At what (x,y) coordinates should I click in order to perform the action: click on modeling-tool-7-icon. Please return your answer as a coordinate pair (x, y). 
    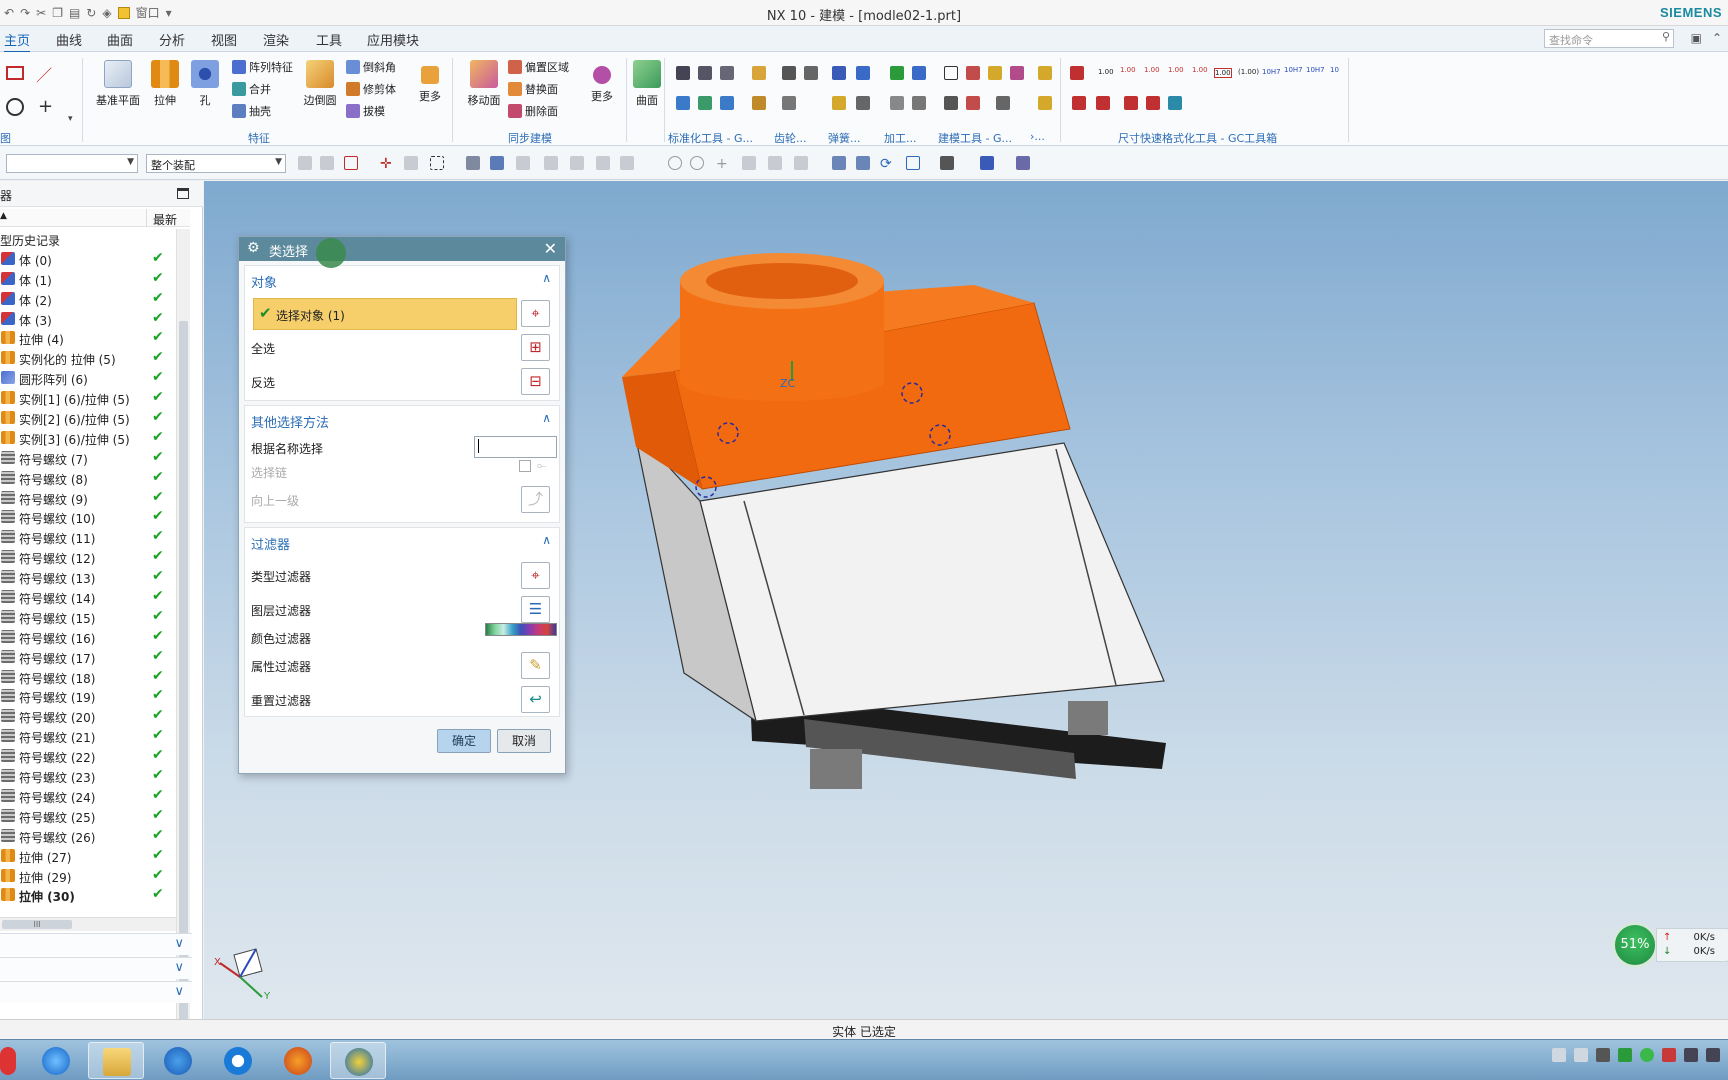
    Looking at the image, I should click on (1003, 103).